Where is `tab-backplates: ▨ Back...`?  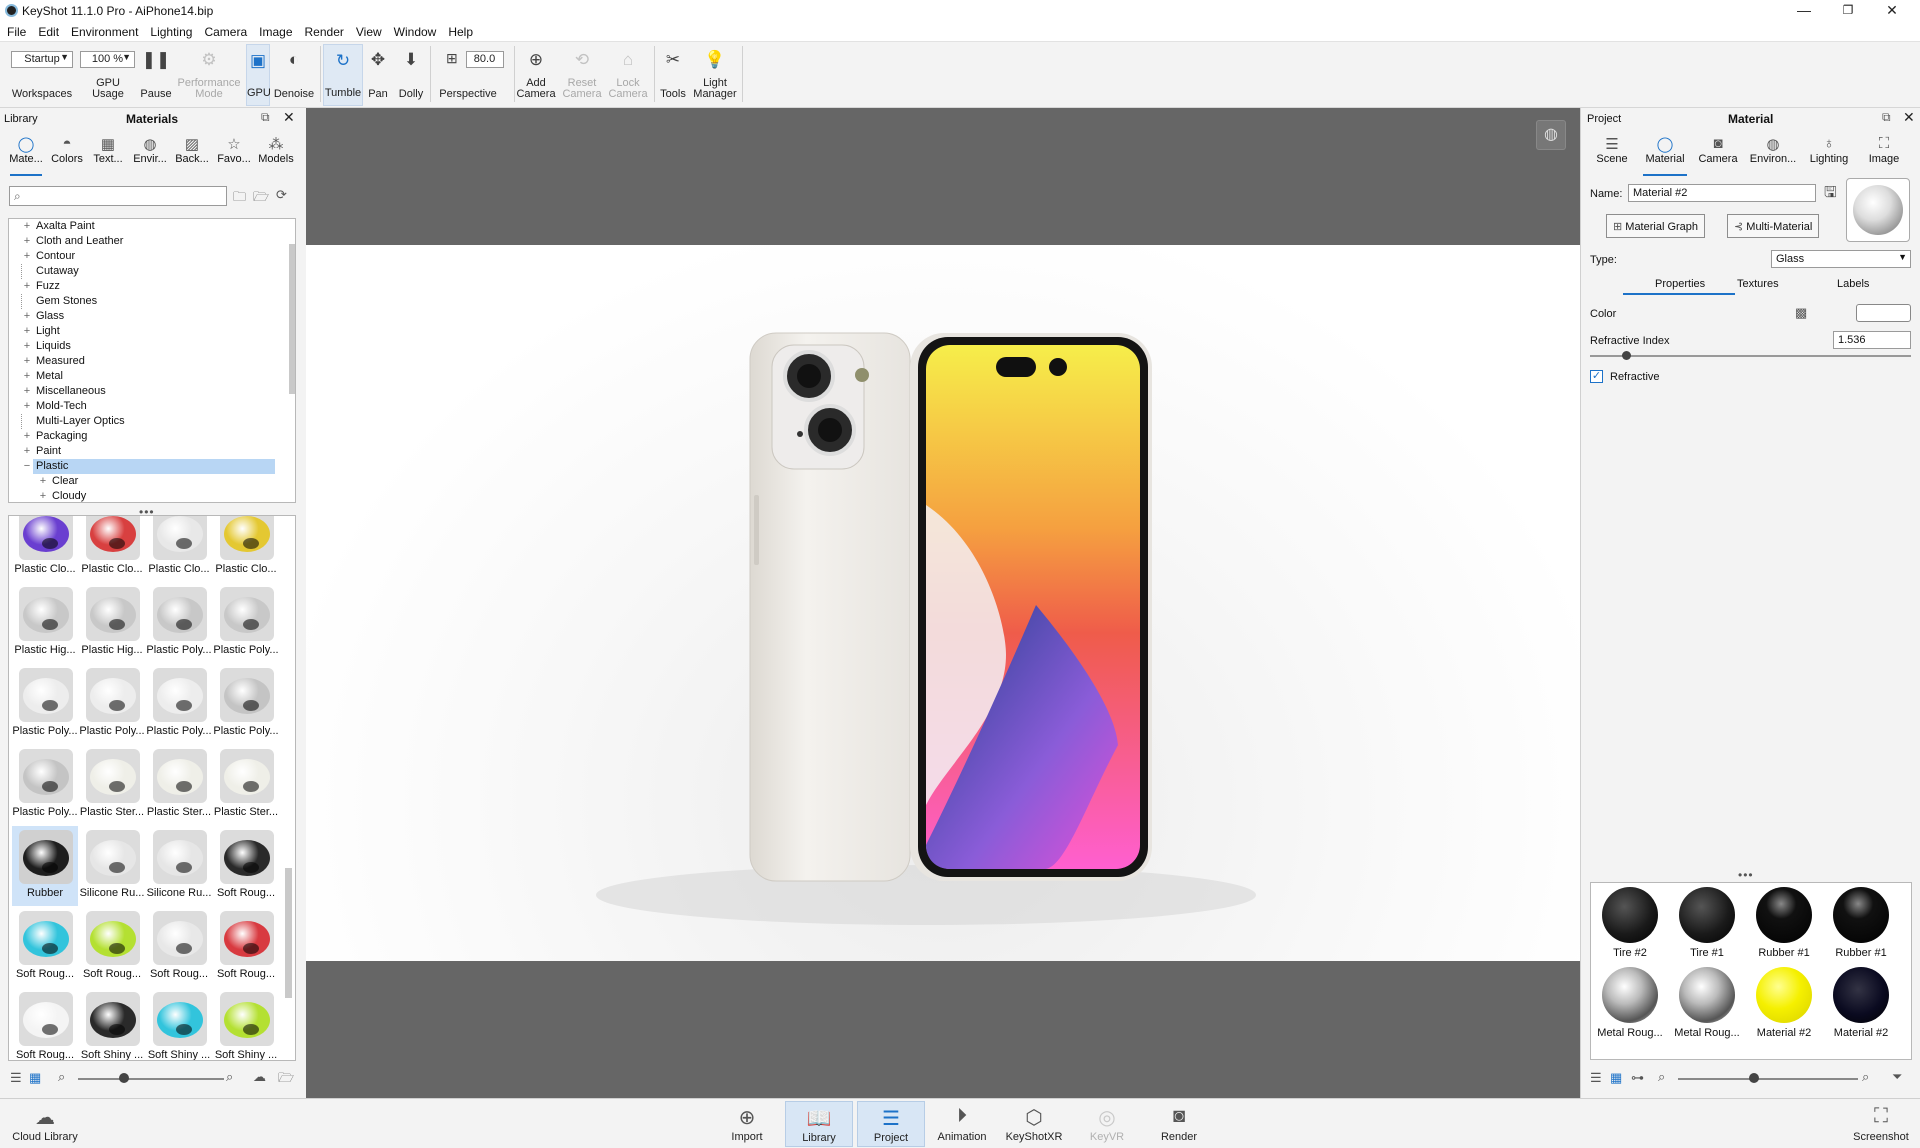
tab-backplates: ▨ Back... is located at coordinates (192, 154).